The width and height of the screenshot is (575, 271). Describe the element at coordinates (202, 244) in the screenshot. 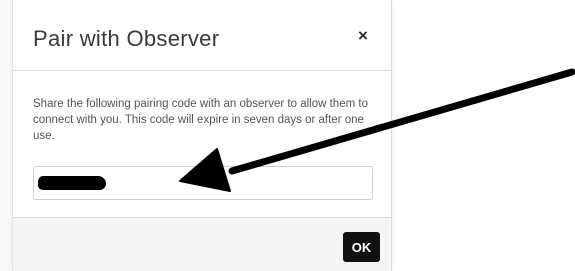

I see `dialog-footer: OK` at that location.